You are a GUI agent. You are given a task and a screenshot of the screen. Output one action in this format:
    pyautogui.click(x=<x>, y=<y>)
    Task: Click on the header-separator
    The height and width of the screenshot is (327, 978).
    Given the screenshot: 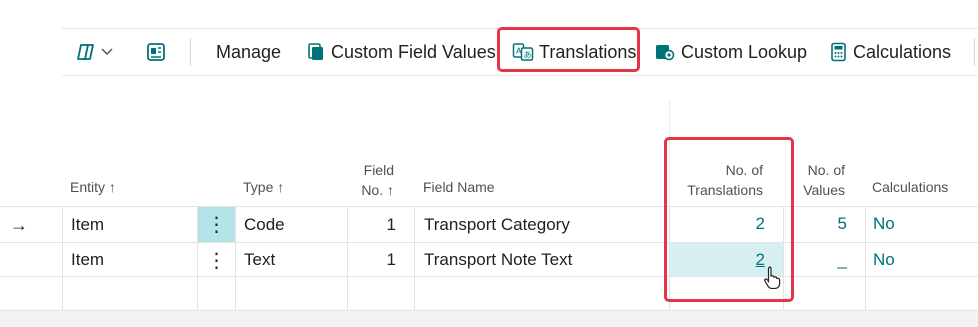 What is the action you would take?
    pyautogui.click(x=669, y=153)
    